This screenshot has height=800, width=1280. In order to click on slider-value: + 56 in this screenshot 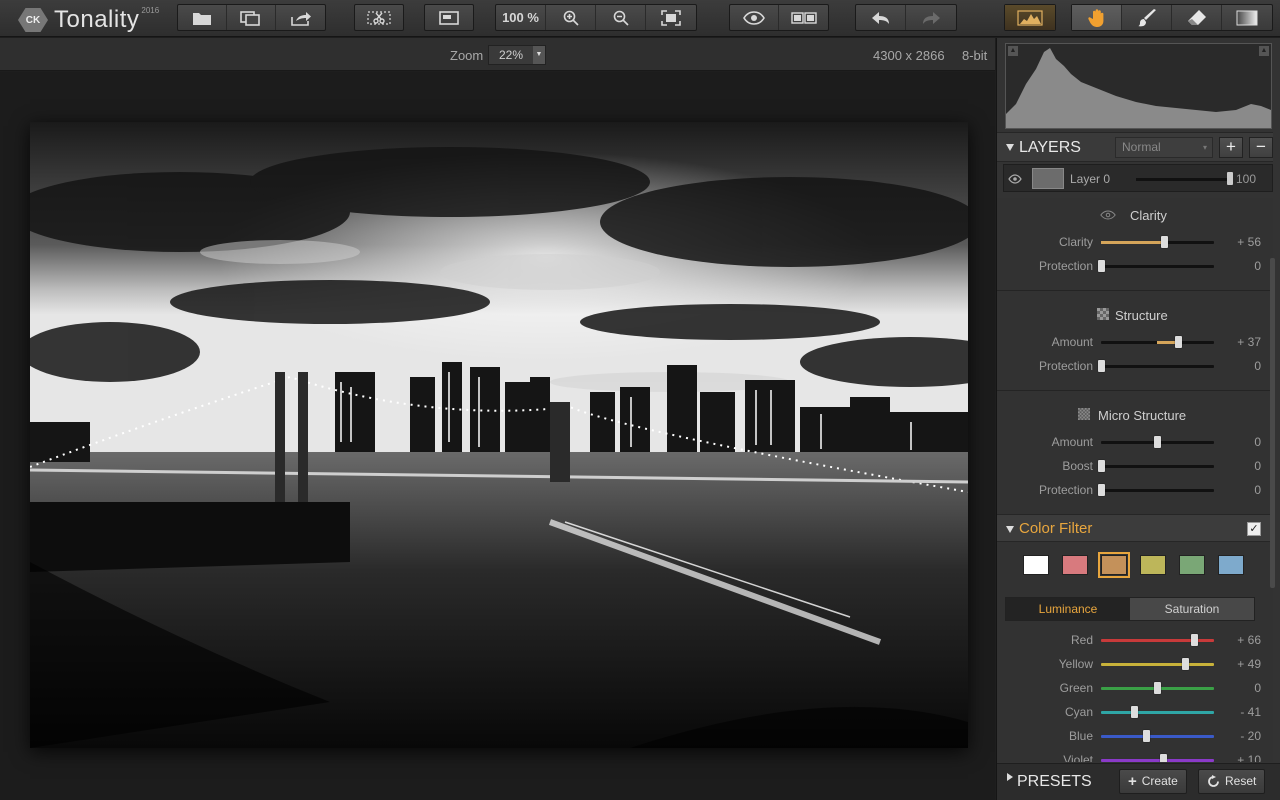, I will do `click(1249, 242)`.